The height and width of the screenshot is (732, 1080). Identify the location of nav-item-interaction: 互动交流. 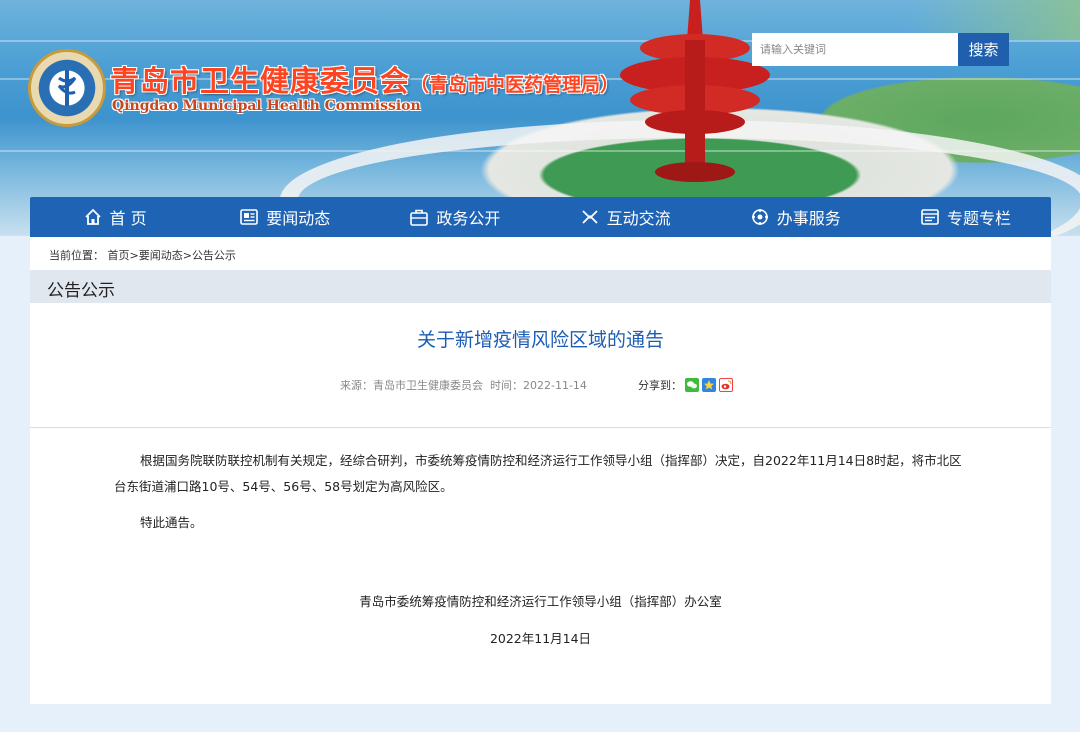
(626, 217).